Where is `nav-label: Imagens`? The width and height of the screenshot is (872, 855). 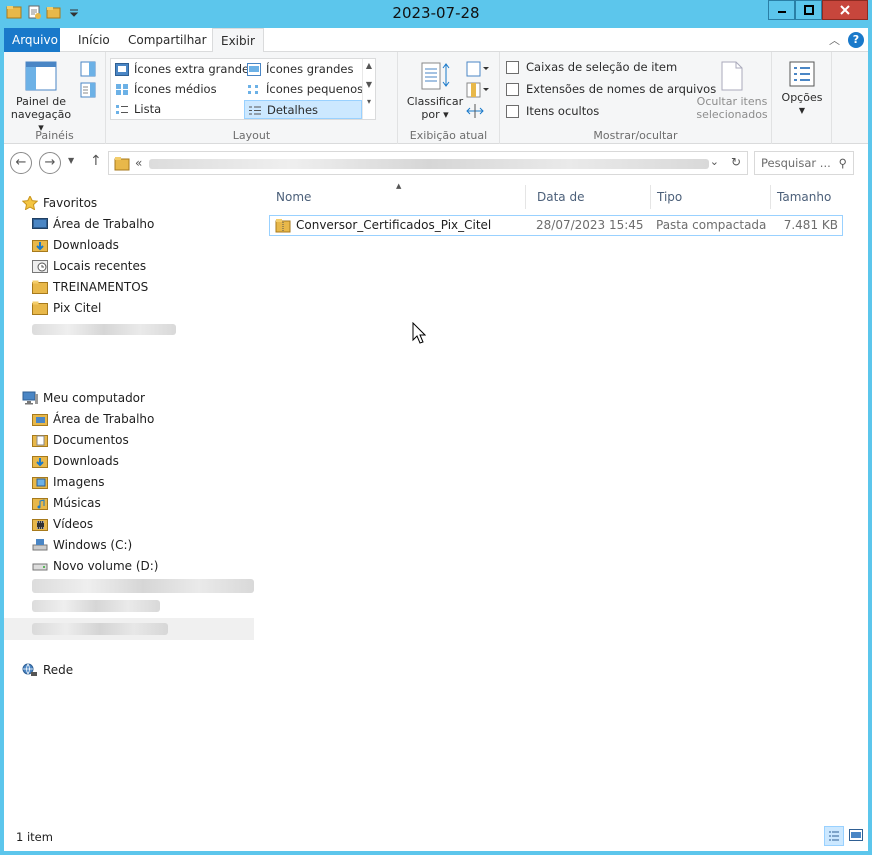
nav-label: Imagens is located at coordinates (79, 482).